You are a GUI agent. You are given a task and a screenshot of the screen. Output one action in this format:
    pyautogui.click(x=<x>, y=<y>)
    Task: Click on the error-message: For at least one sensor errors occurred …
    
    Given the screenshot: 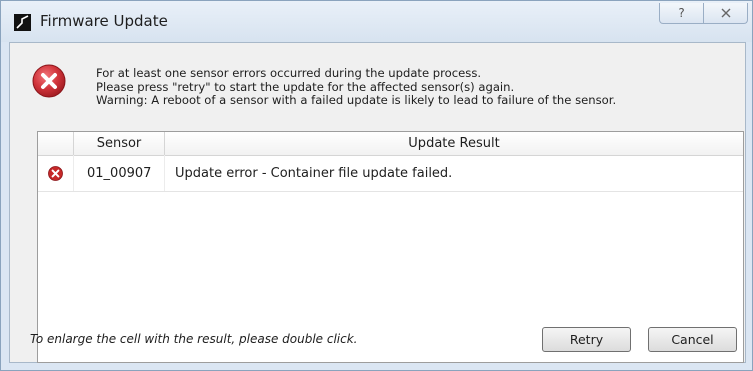 What is the action you would take?
    pyautogui.click(x=356, y=87)
    